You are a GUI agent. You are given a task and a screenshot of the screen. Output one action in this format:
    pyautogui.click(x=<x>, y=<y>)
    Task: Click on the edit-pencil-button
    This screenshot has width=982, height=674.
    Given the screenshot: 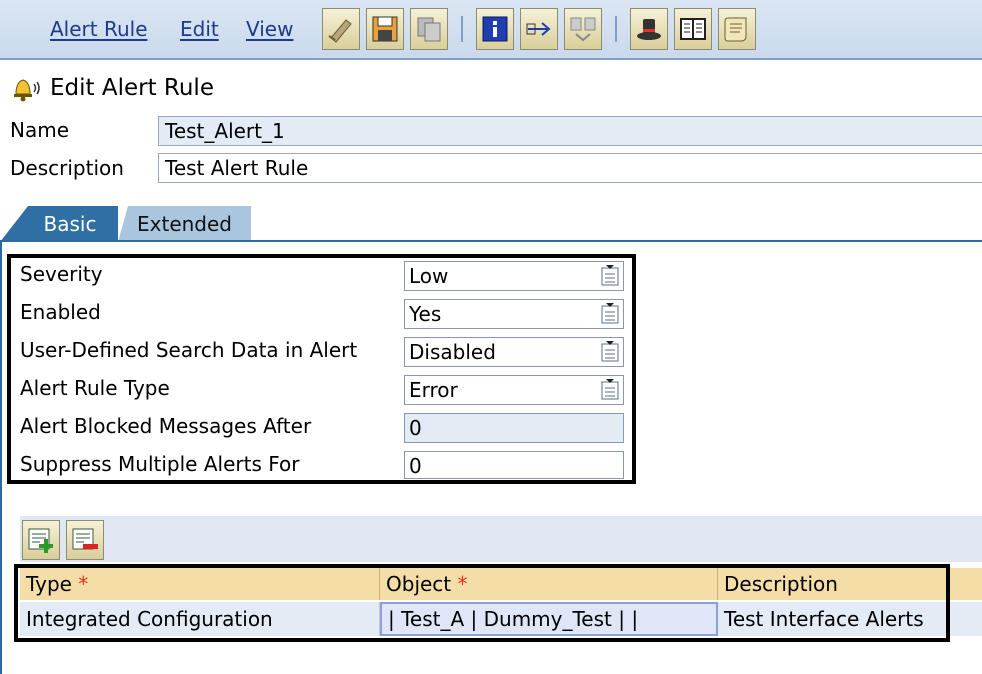 What is the action you would take?
    pyautogui.click(x=341, y=29)
    